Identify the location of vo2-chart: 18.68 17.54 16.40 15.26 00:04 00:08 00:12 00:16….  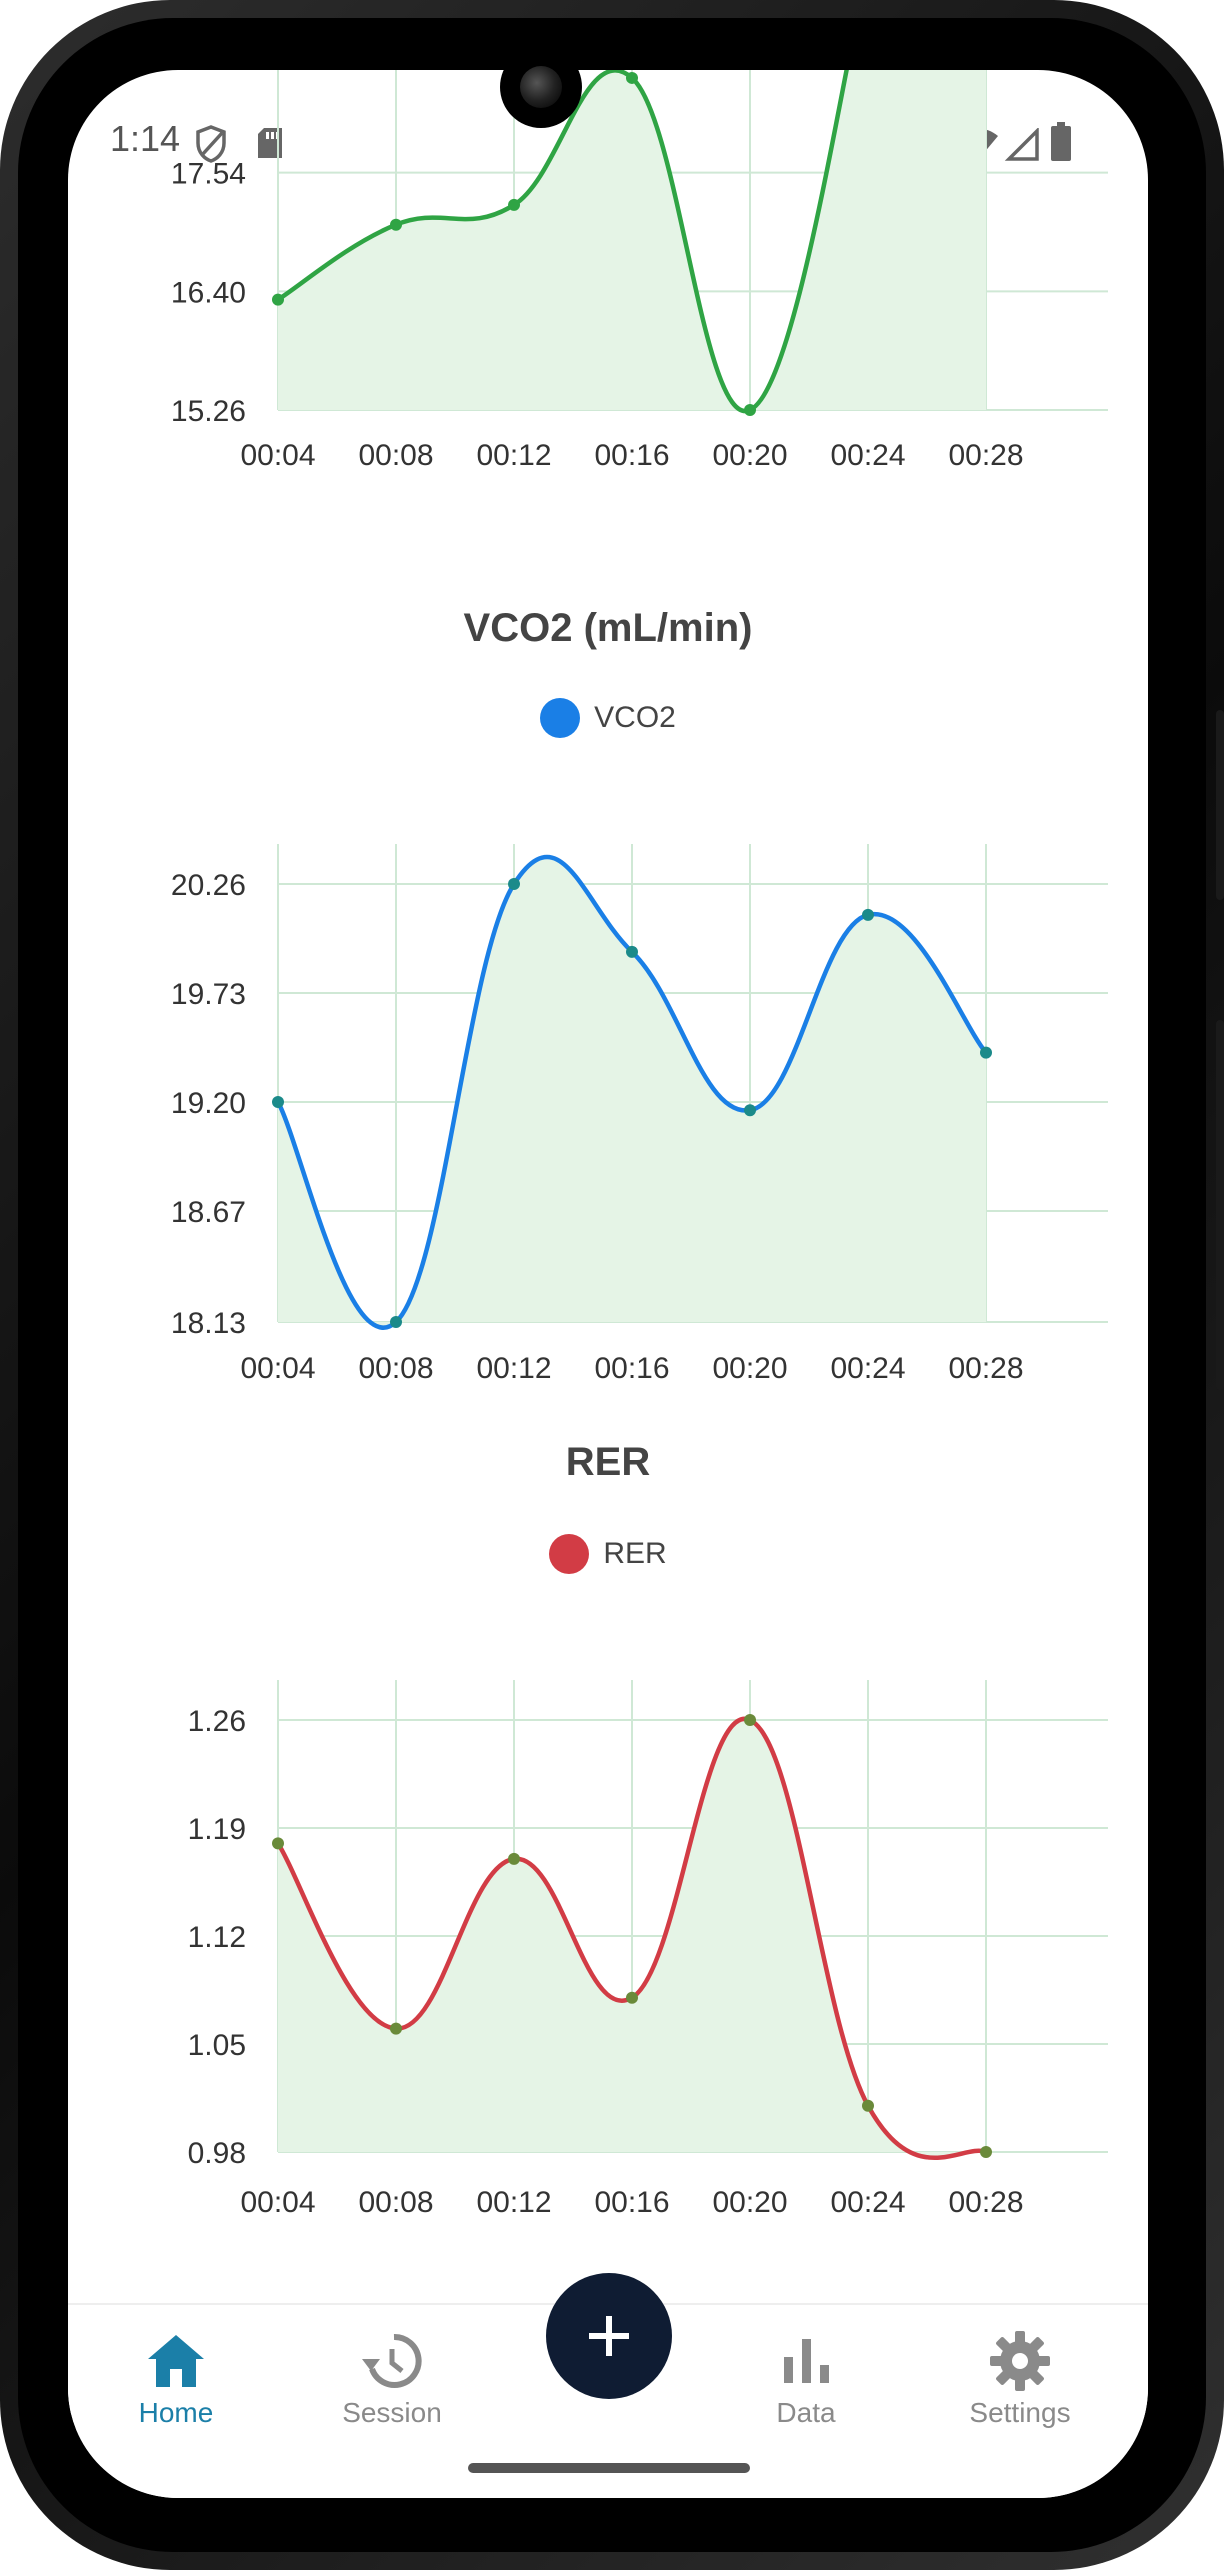
(639, 271).